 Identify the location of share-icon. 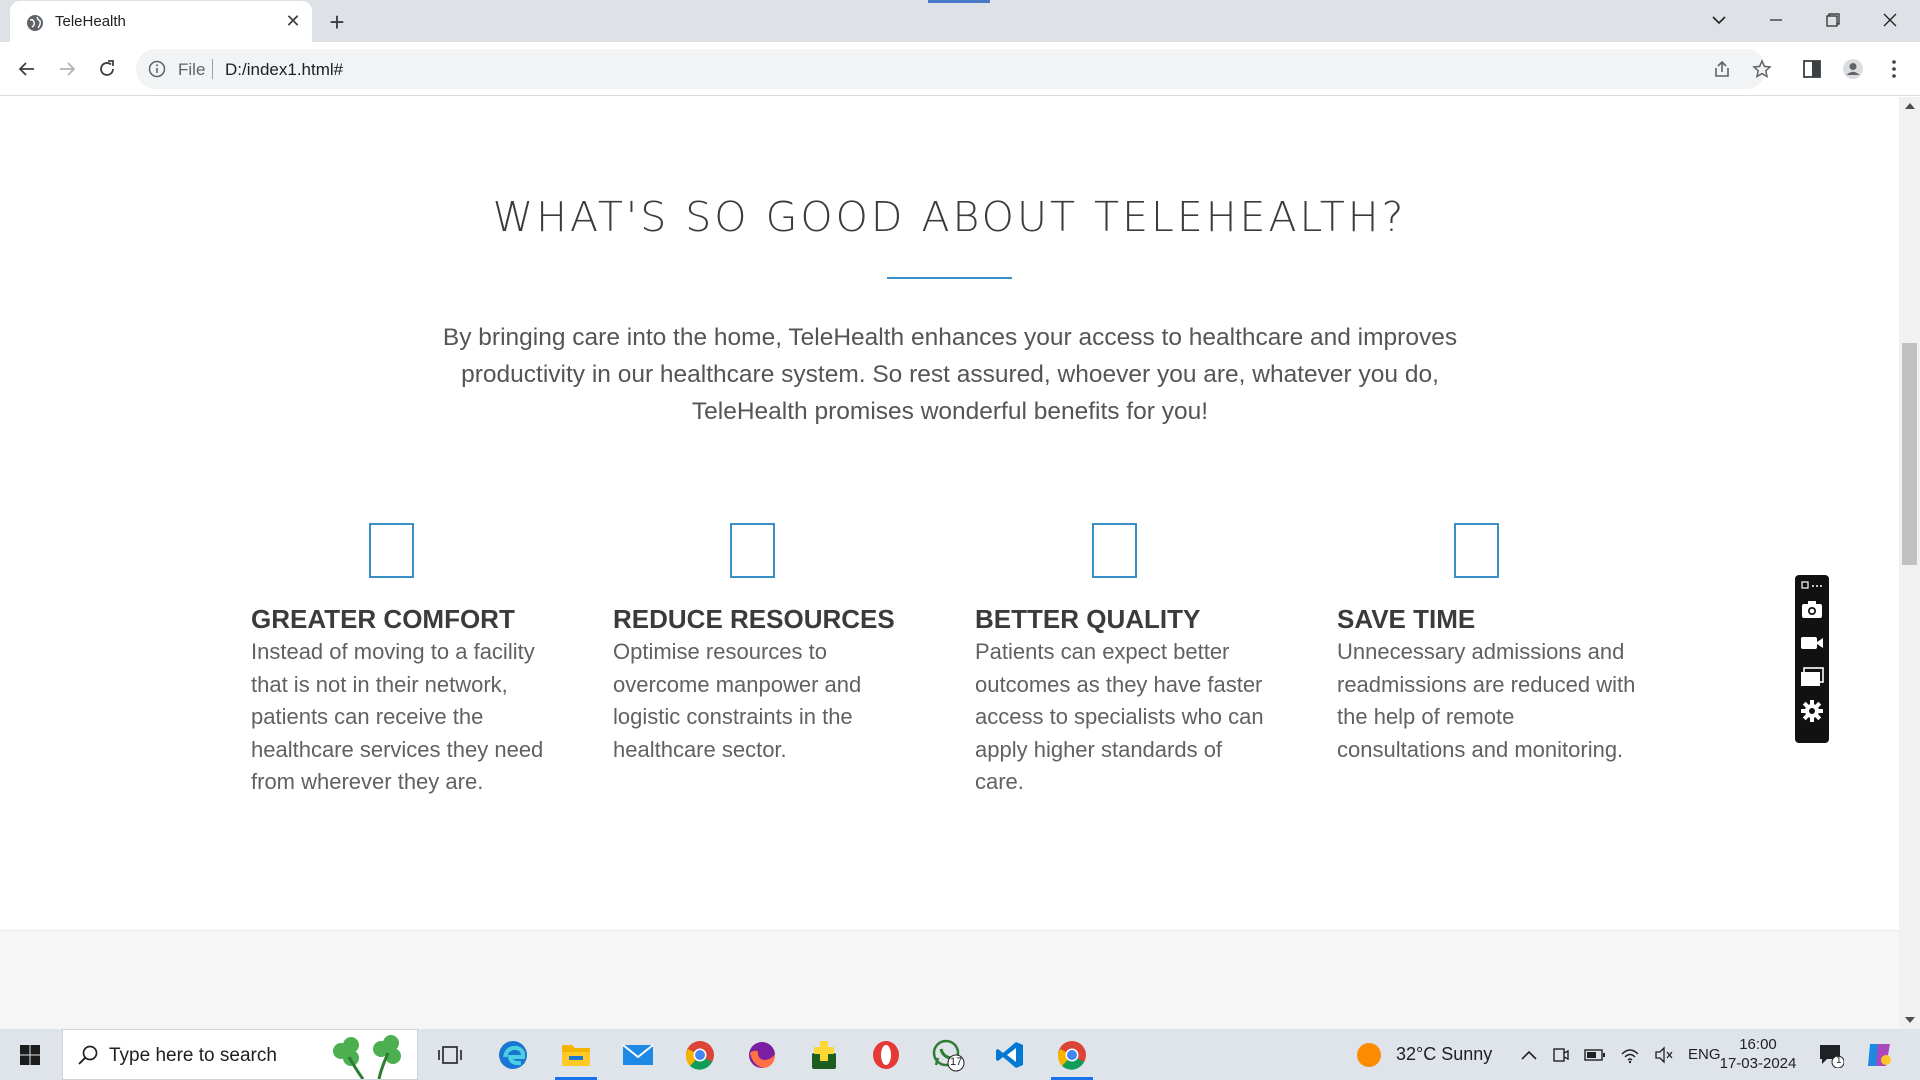
(1722, 69).